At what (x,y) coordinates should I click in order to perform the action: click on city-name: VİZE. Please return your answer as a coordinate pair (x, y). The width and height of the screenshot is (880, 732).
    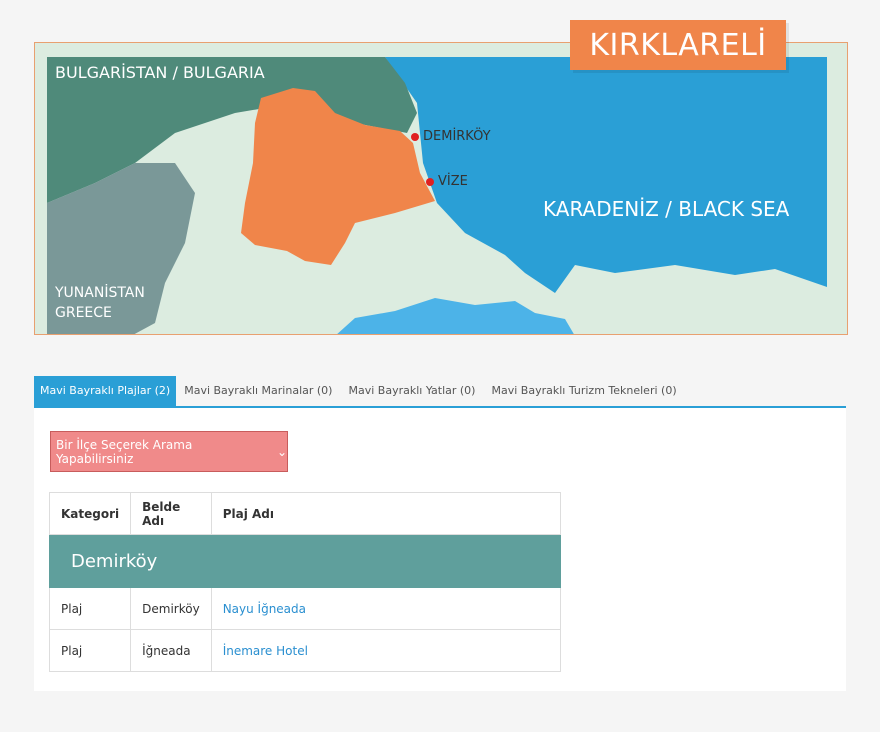
    Looking at the image, I should click on (453, 181).